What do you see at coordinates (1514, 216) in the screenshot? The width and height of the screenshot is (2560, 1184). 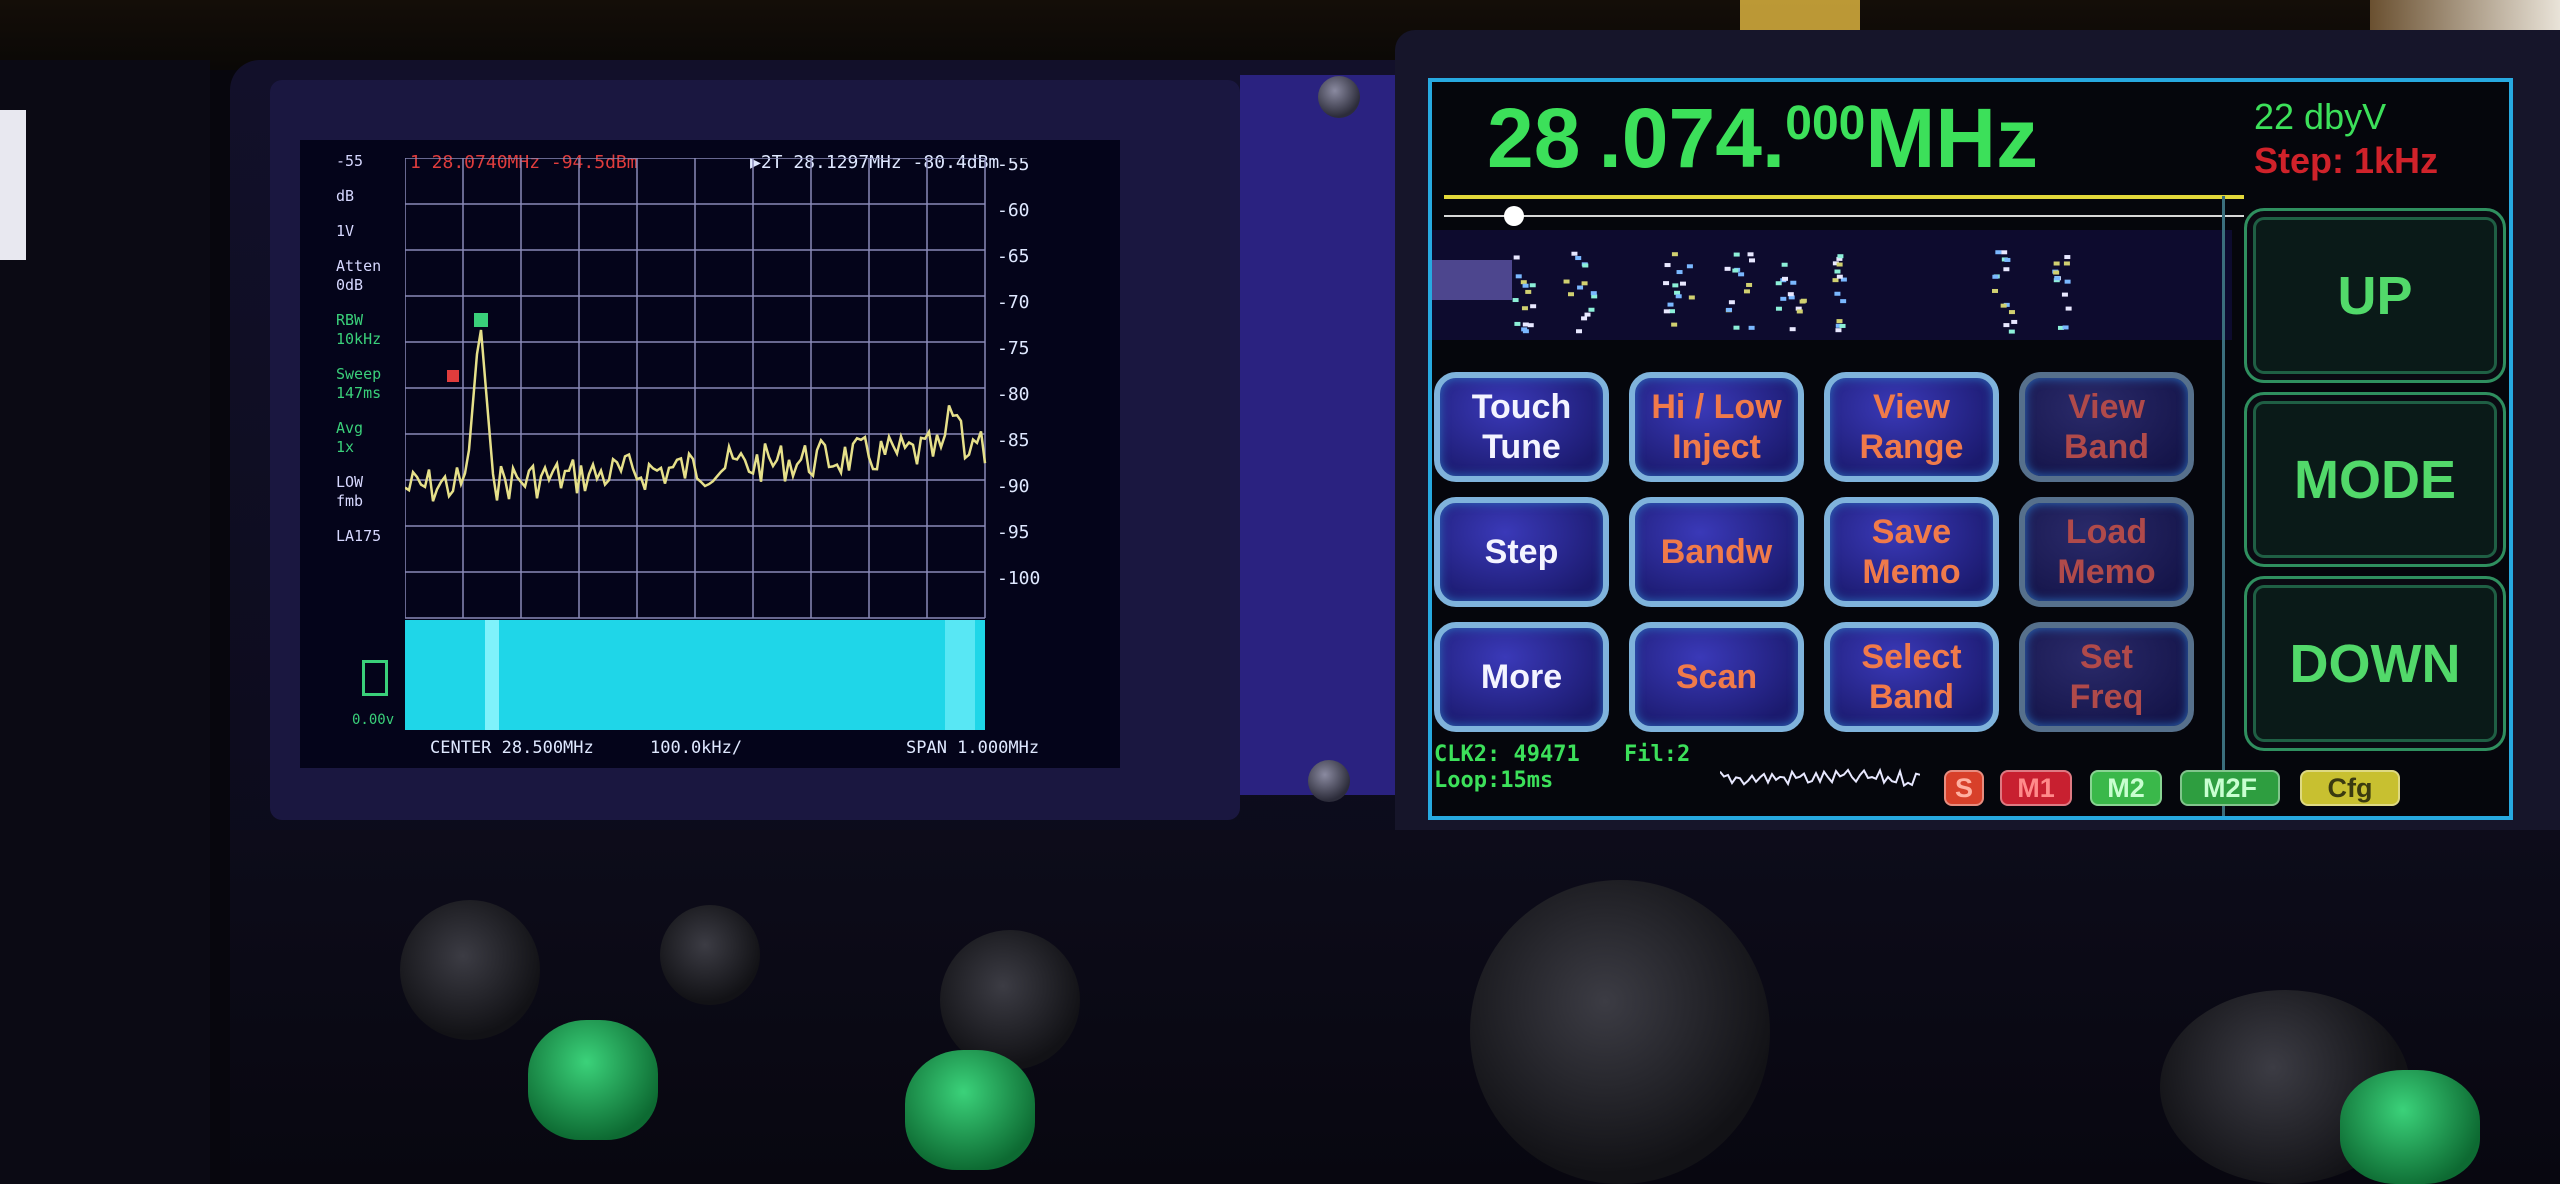 I see `tuning-cursor` at bounding box center [1514, 216].